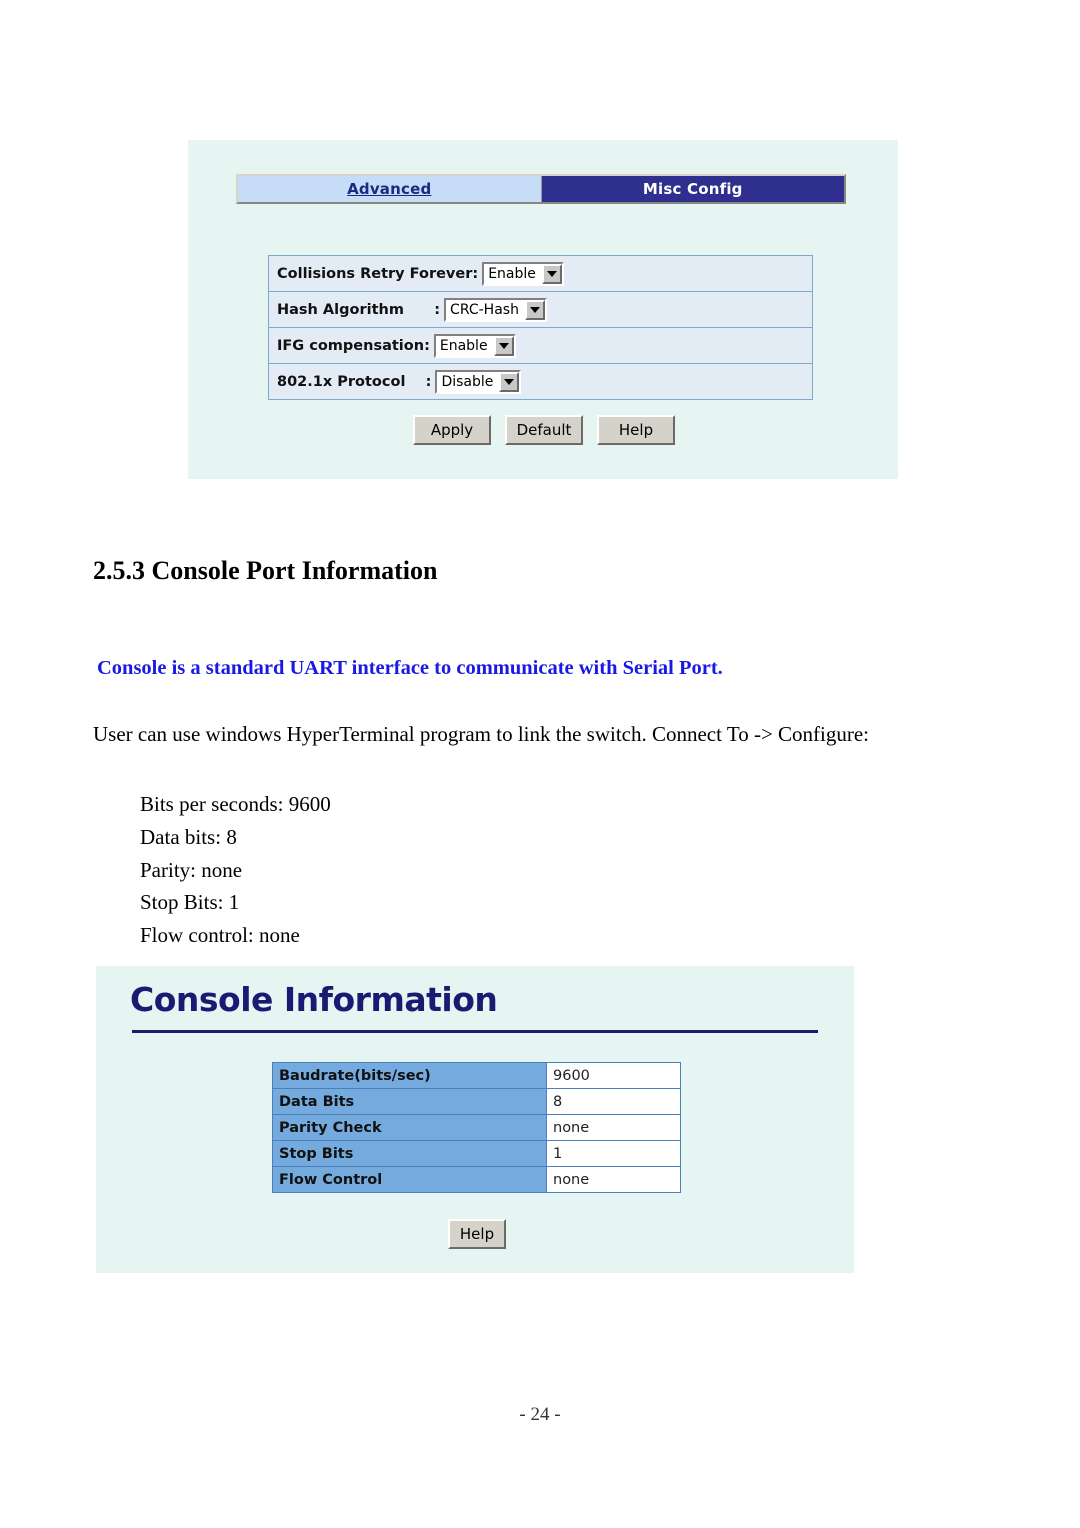 This screenshot has height=1528, width=1080. I want to click on console-help-button-label: Help, so click(477, 1234).